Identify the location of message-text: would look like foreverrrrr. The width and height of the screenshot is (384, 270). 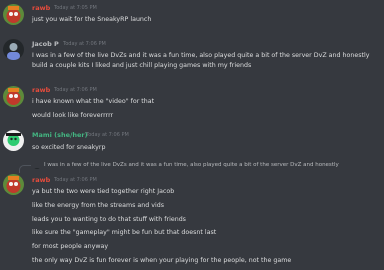
(73, 115).